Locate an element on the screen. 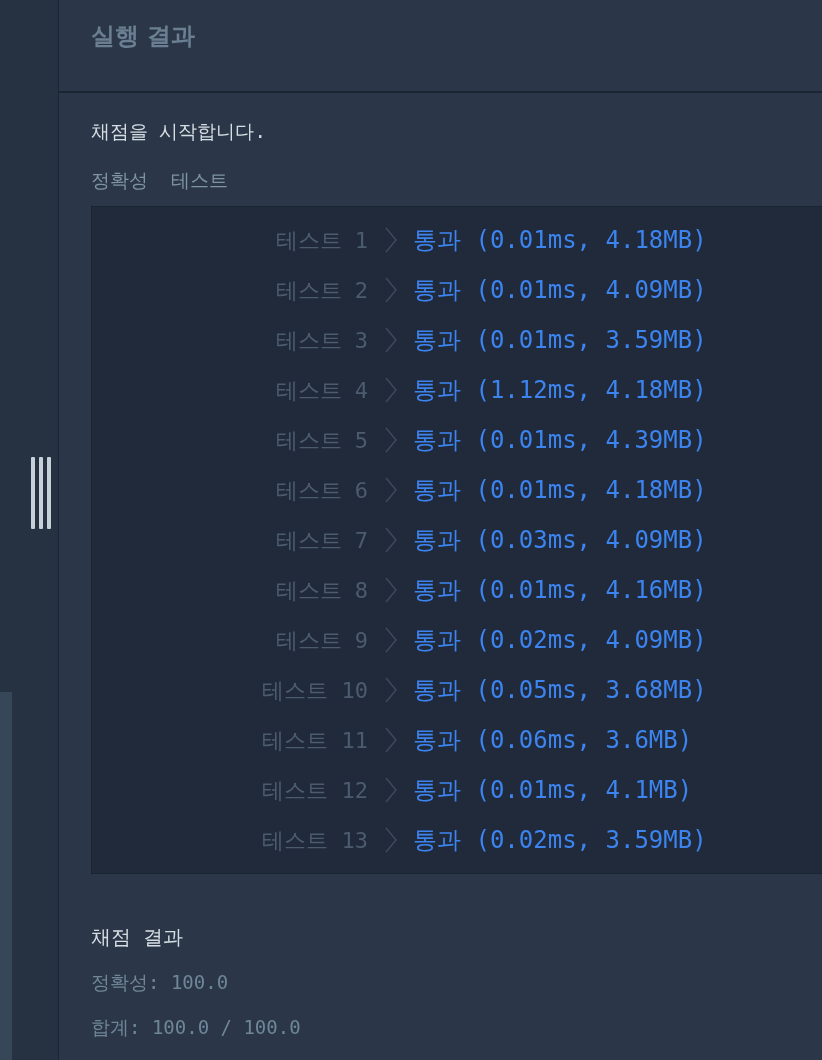 This screenshot has width=822, height=1060. summary-line: 정확성: 100.0 is located at coordinates (160, 982).